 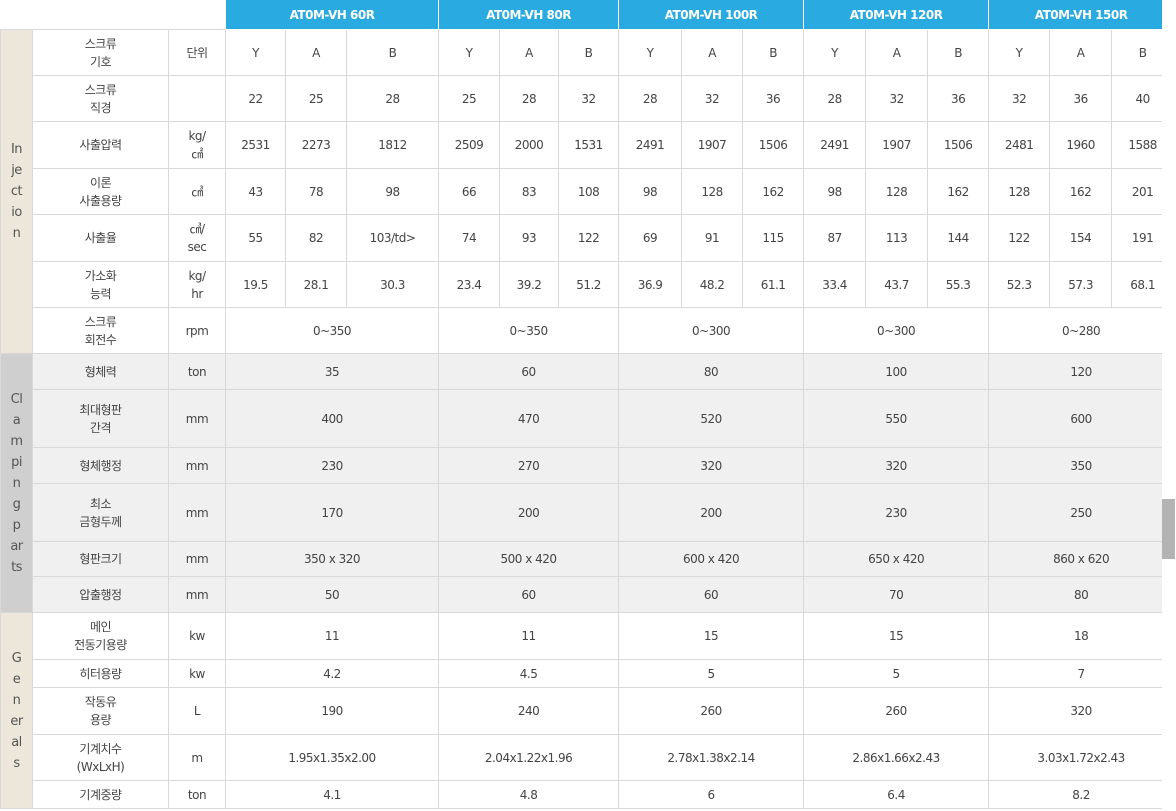 What do you see at coordinates (17, 483) in the screenshot?
I see `section-label-text: Clamping parts` at bounding box center [17, 483].